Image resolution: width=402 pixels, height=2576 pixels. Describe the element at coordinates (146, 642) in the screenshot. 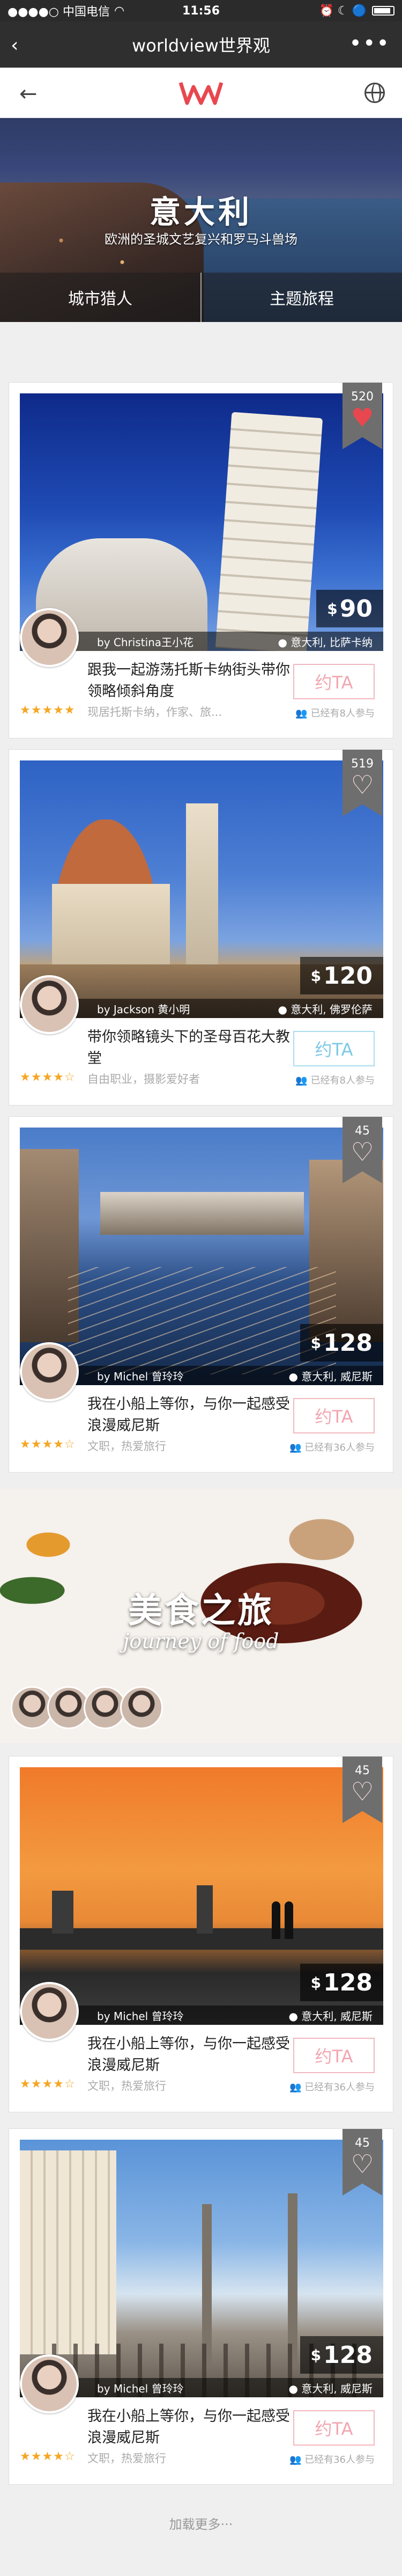

I see `host-name: by Christina王小花` at that location.